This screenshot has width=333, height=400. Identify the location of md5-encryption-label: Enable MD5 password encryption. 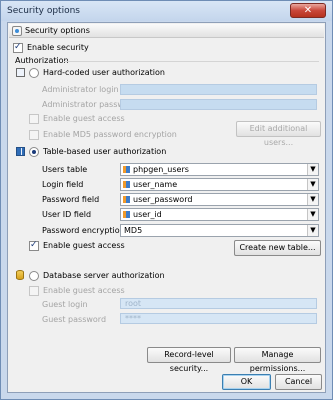
(110, 134).